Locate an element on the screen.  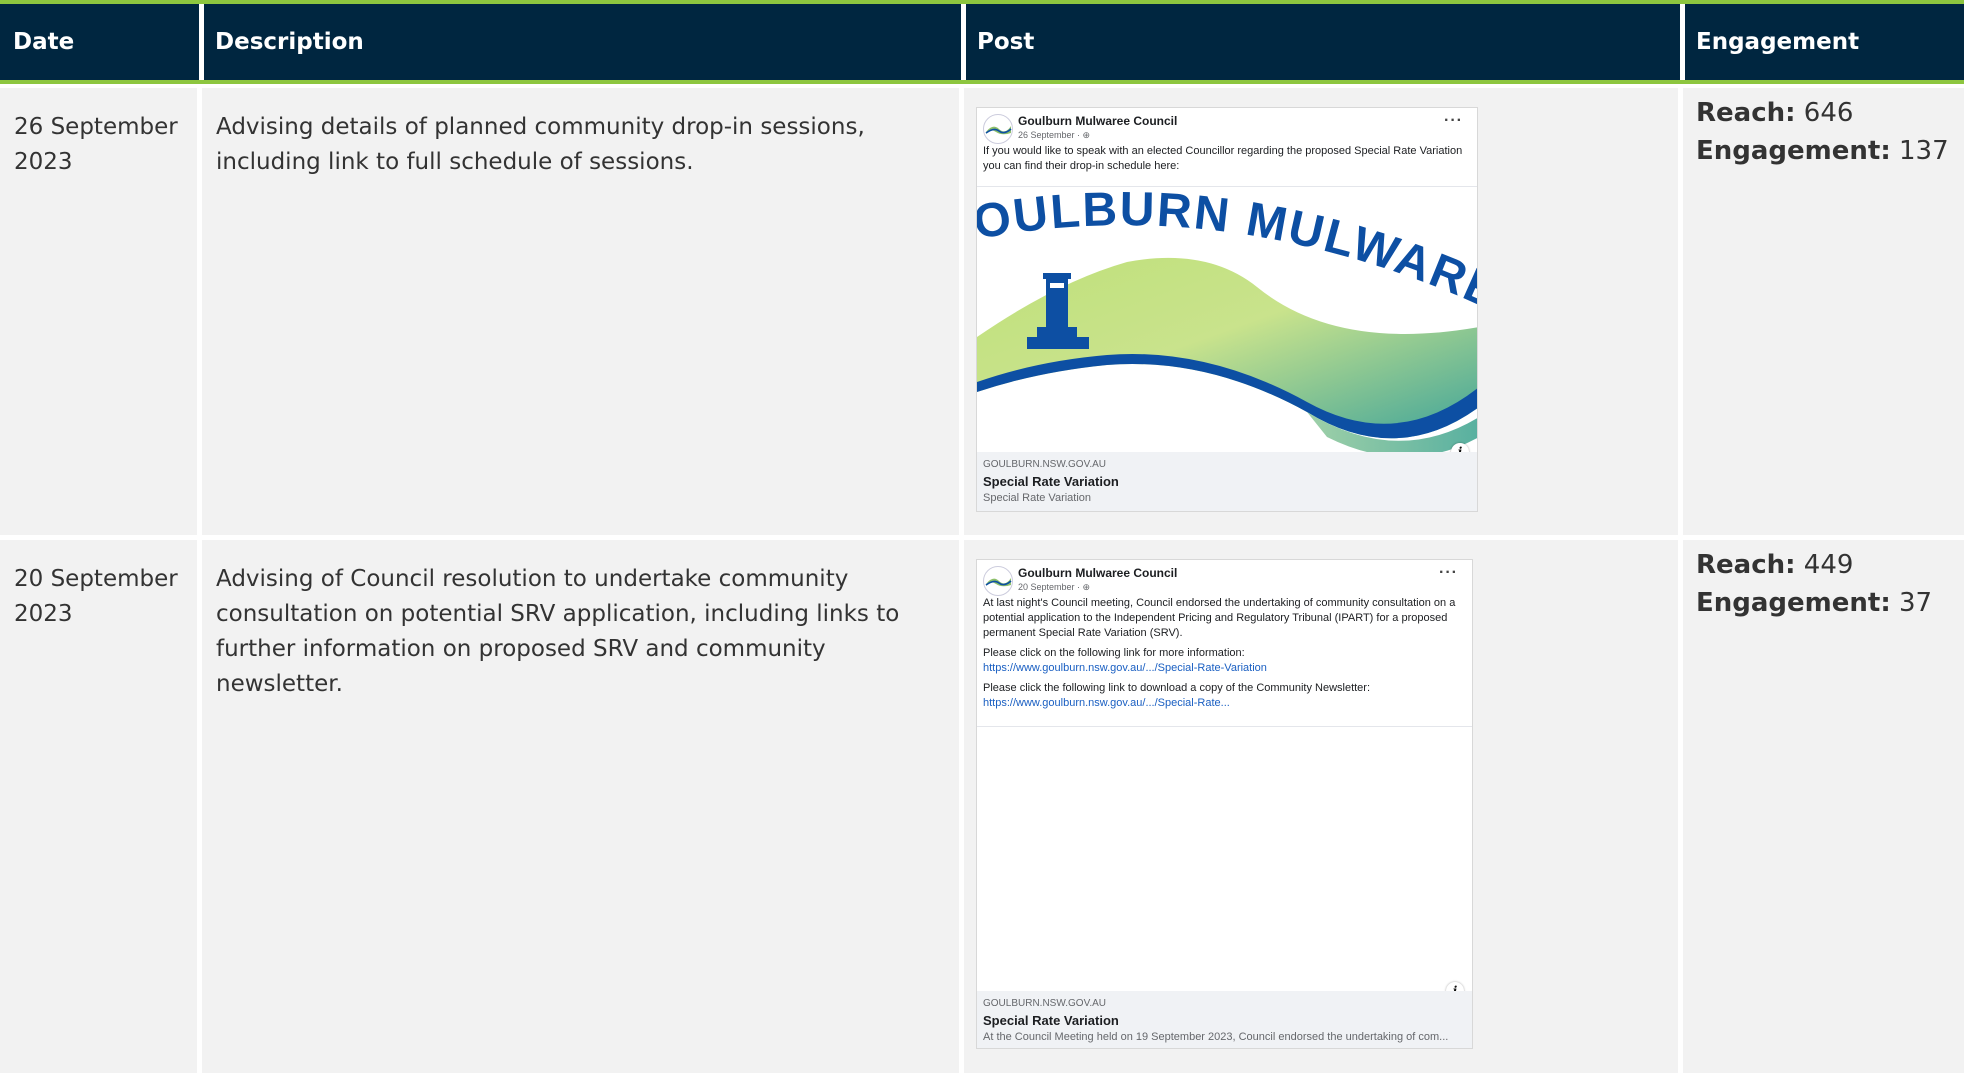
post-date: 26 September · ⊕ is located at coordinates (1054, 135).